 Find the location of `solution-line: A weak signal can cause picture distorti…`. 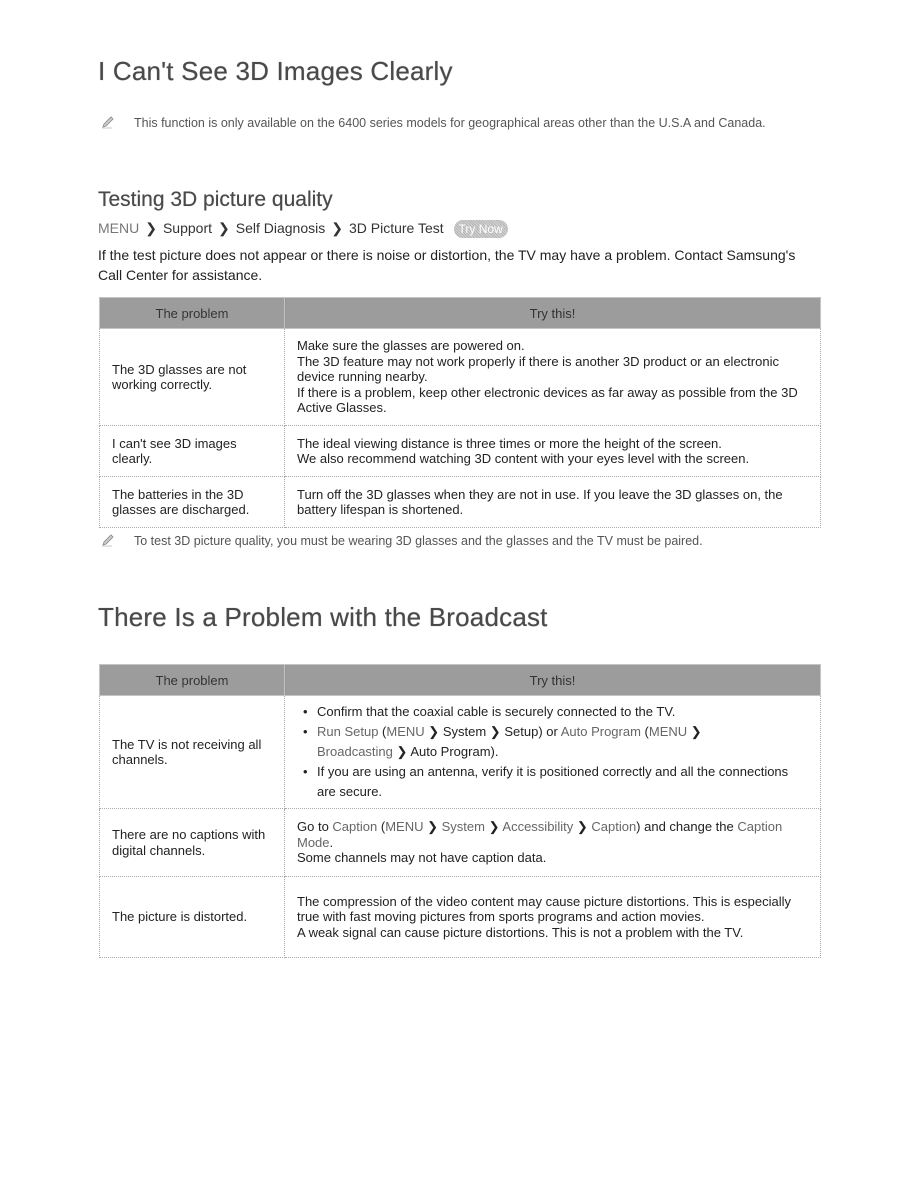

solution-line: A weak signal can cause picture distorti… is located at coordinates (520, 932).